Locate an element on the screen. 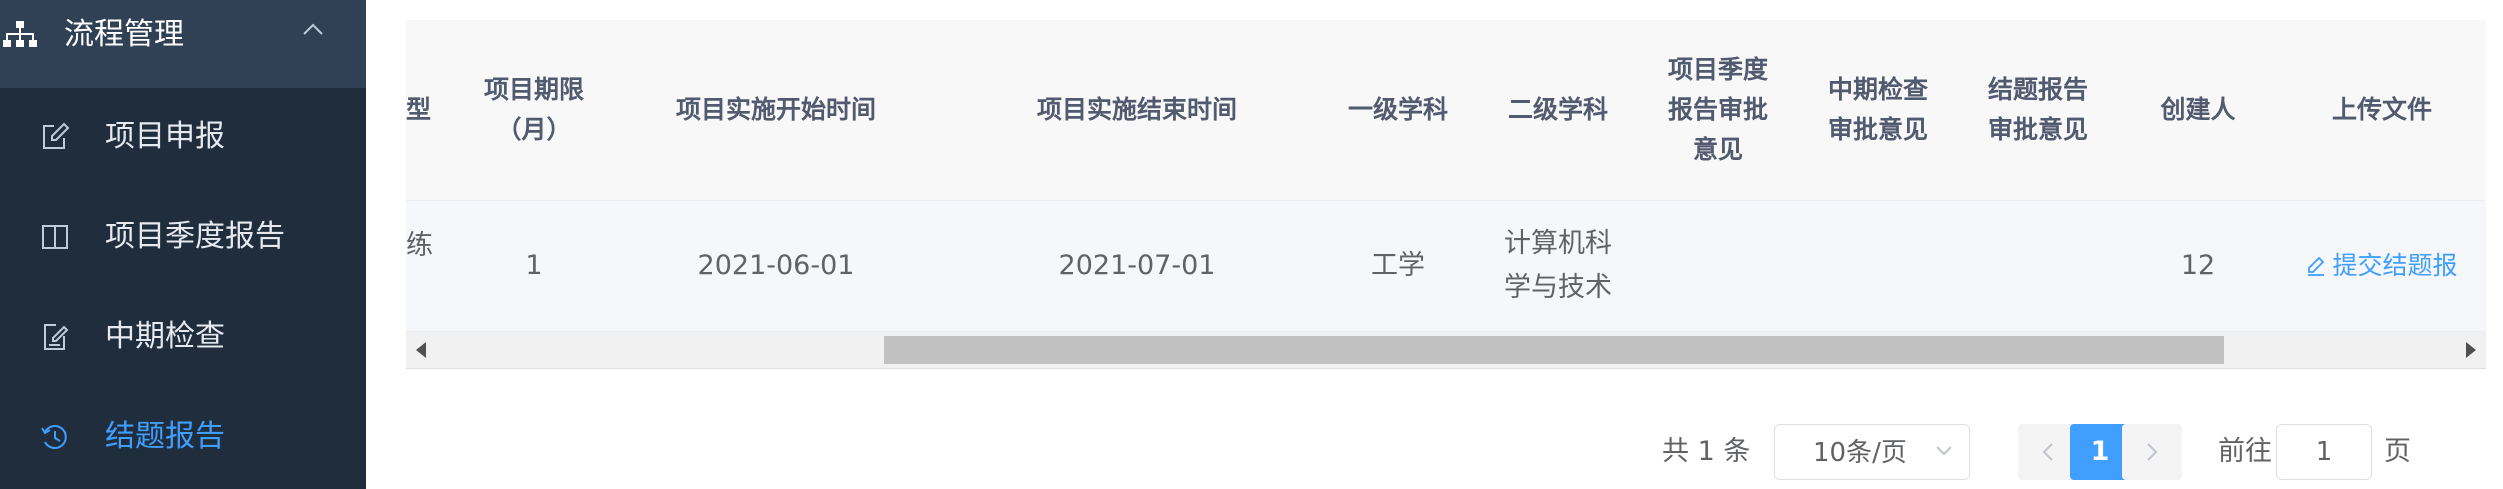 Image resolution: width=2503 pixels, height=489 pixels. cell-discipline1: 工学 is located at coordinates (1398, 265).